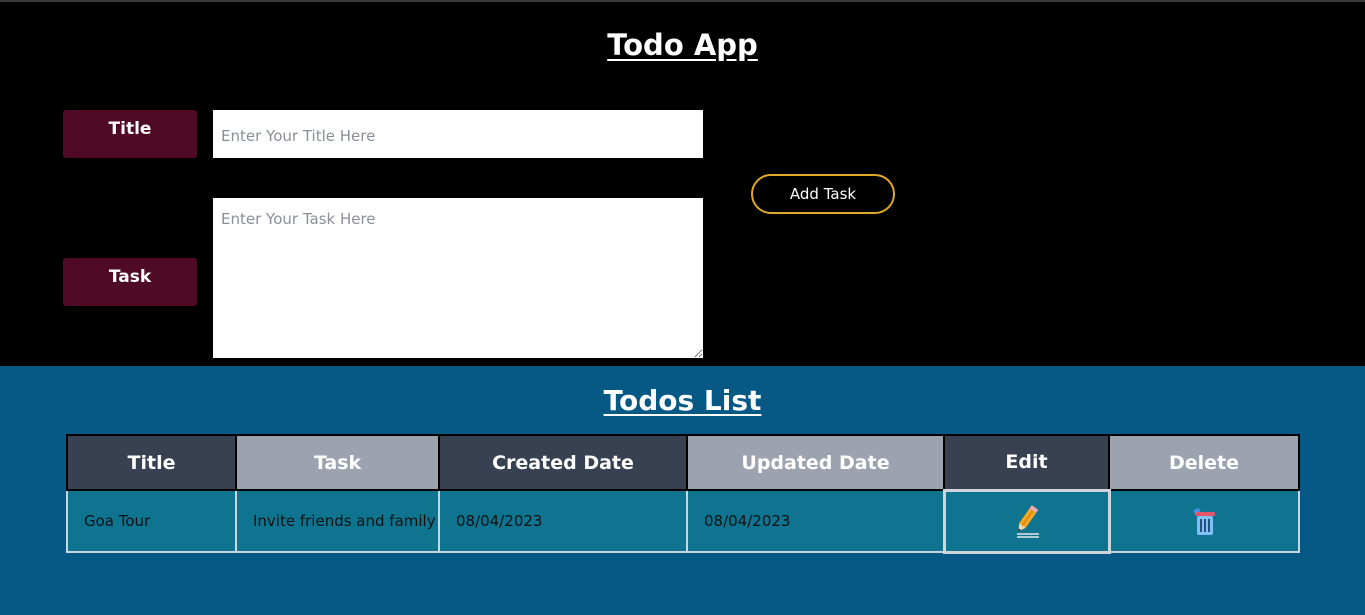 The height and width of the screenshot is (615, 1365). Describe the element at coordinates (458, 134) in the screenshot. I see `title-input` at that location.